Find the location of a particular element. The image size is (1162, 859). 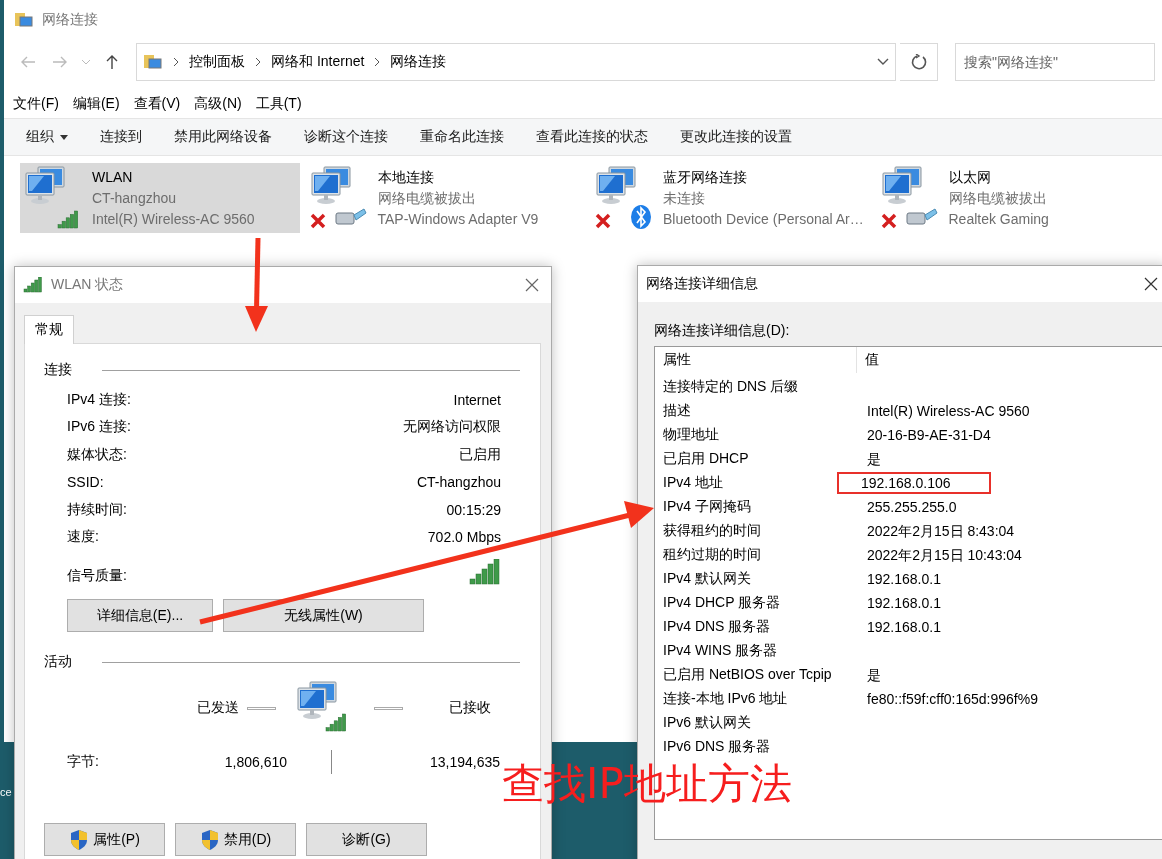

dropdown-icon is located at coordinates (883, 62).